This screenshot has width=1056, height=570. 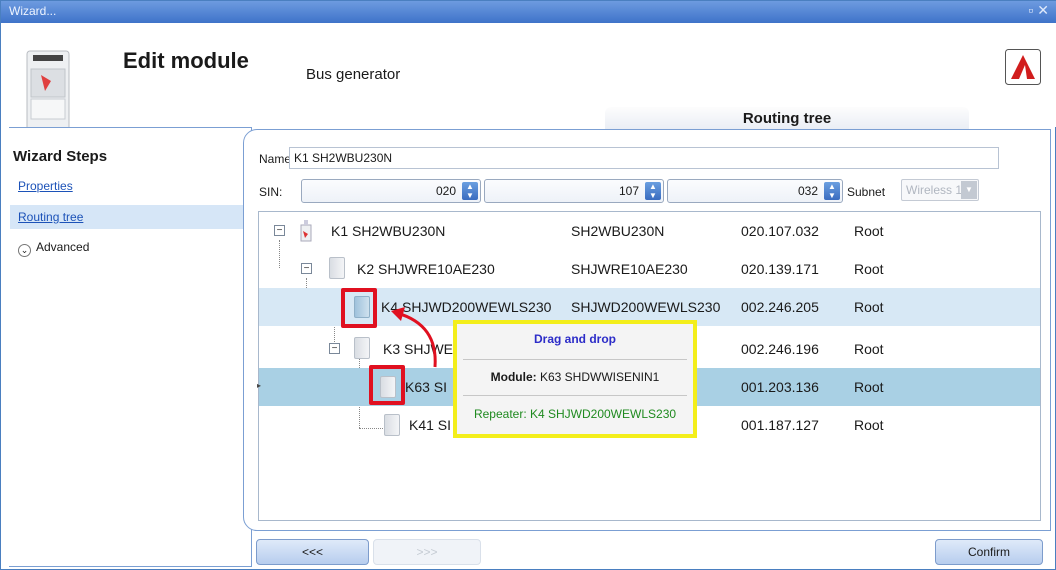 What do you see at coordinates (513, 377) in the screenshot?
I see `tooltip-module-label: Module:` at bounding box center [513, 377].